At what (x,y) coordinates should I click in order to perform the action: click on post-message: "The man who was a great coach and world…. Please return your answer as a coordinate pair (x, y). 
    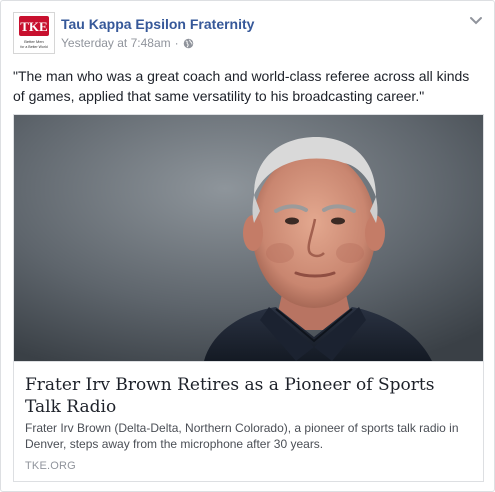
    Looking at the image, I should click on (241, 86).